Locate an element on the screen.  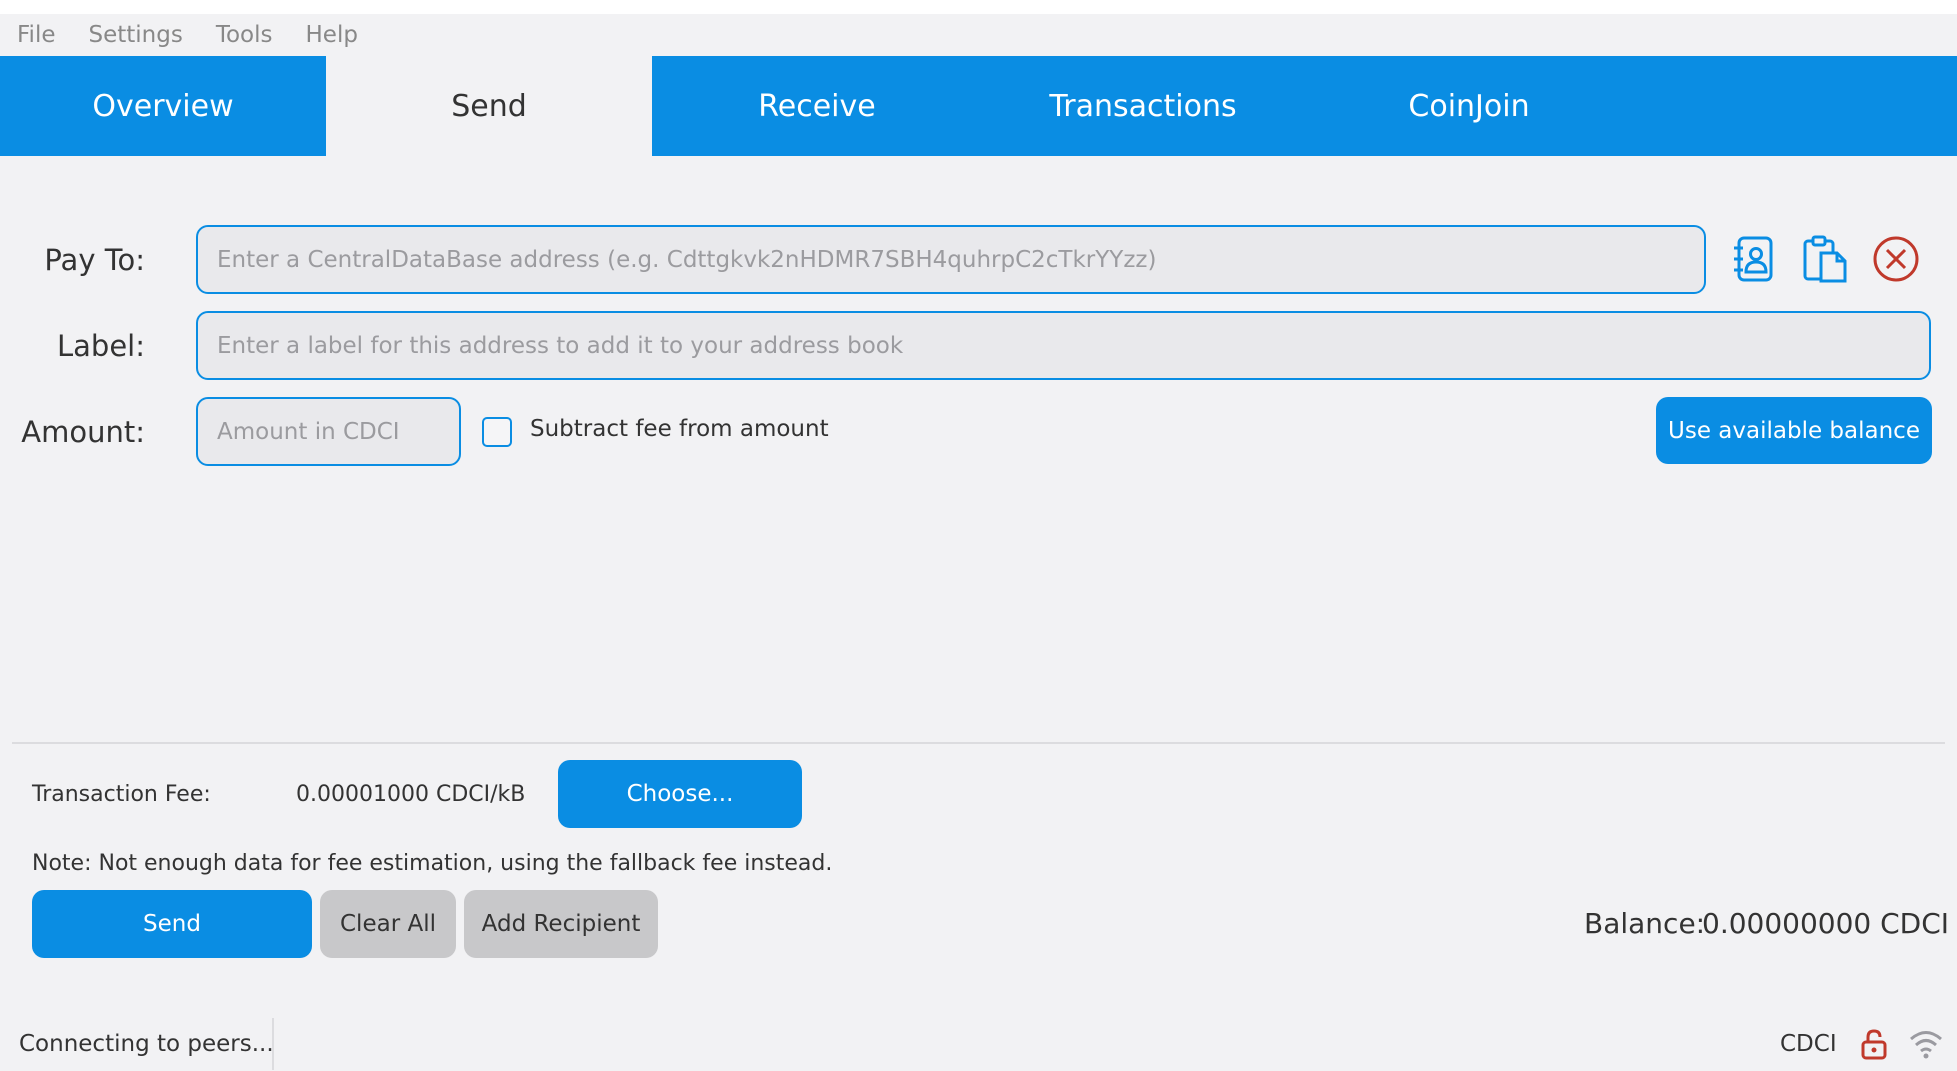
add-recipient-button: Add Recipient is located at coordinates (561, 924).